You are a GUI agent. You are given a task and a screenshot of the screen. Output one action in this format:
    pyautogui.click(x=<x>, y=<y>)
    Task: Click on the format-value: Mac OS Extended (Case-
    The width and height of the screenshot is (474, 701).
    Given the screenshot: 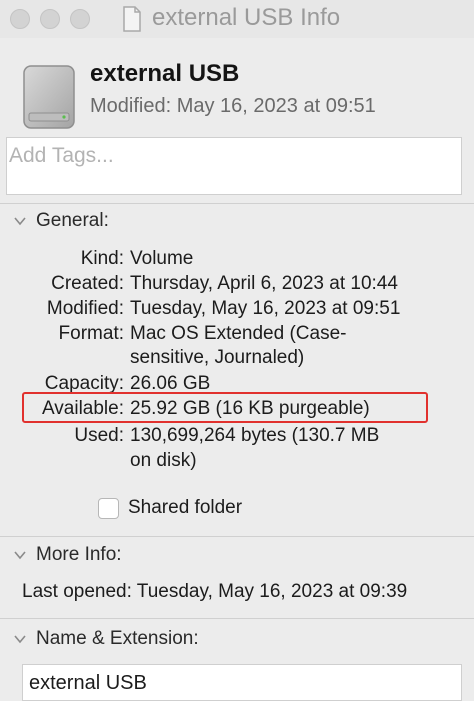 What is the action you would take?
    pyautogui.click(x=238, y=333)
    